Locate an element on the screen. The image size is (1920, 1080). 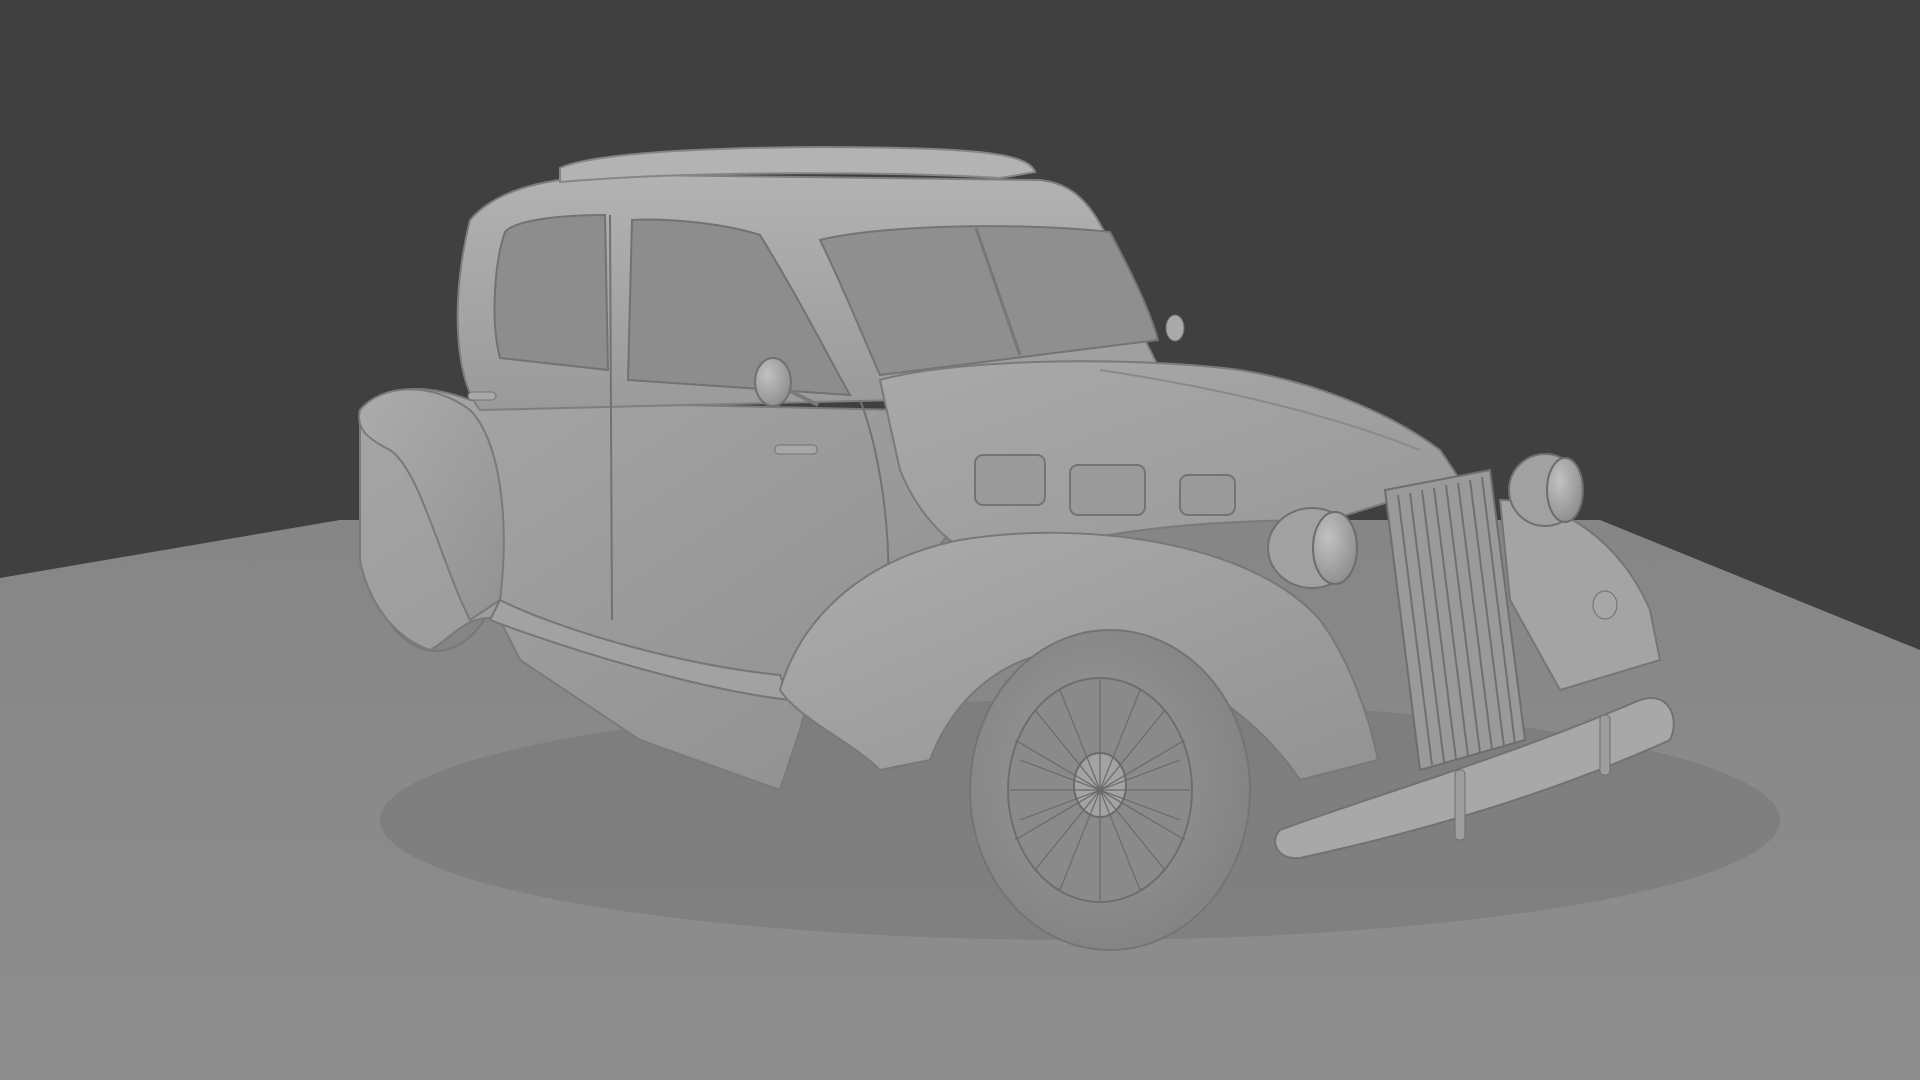
rear-window is located at coordinates (551, 292).